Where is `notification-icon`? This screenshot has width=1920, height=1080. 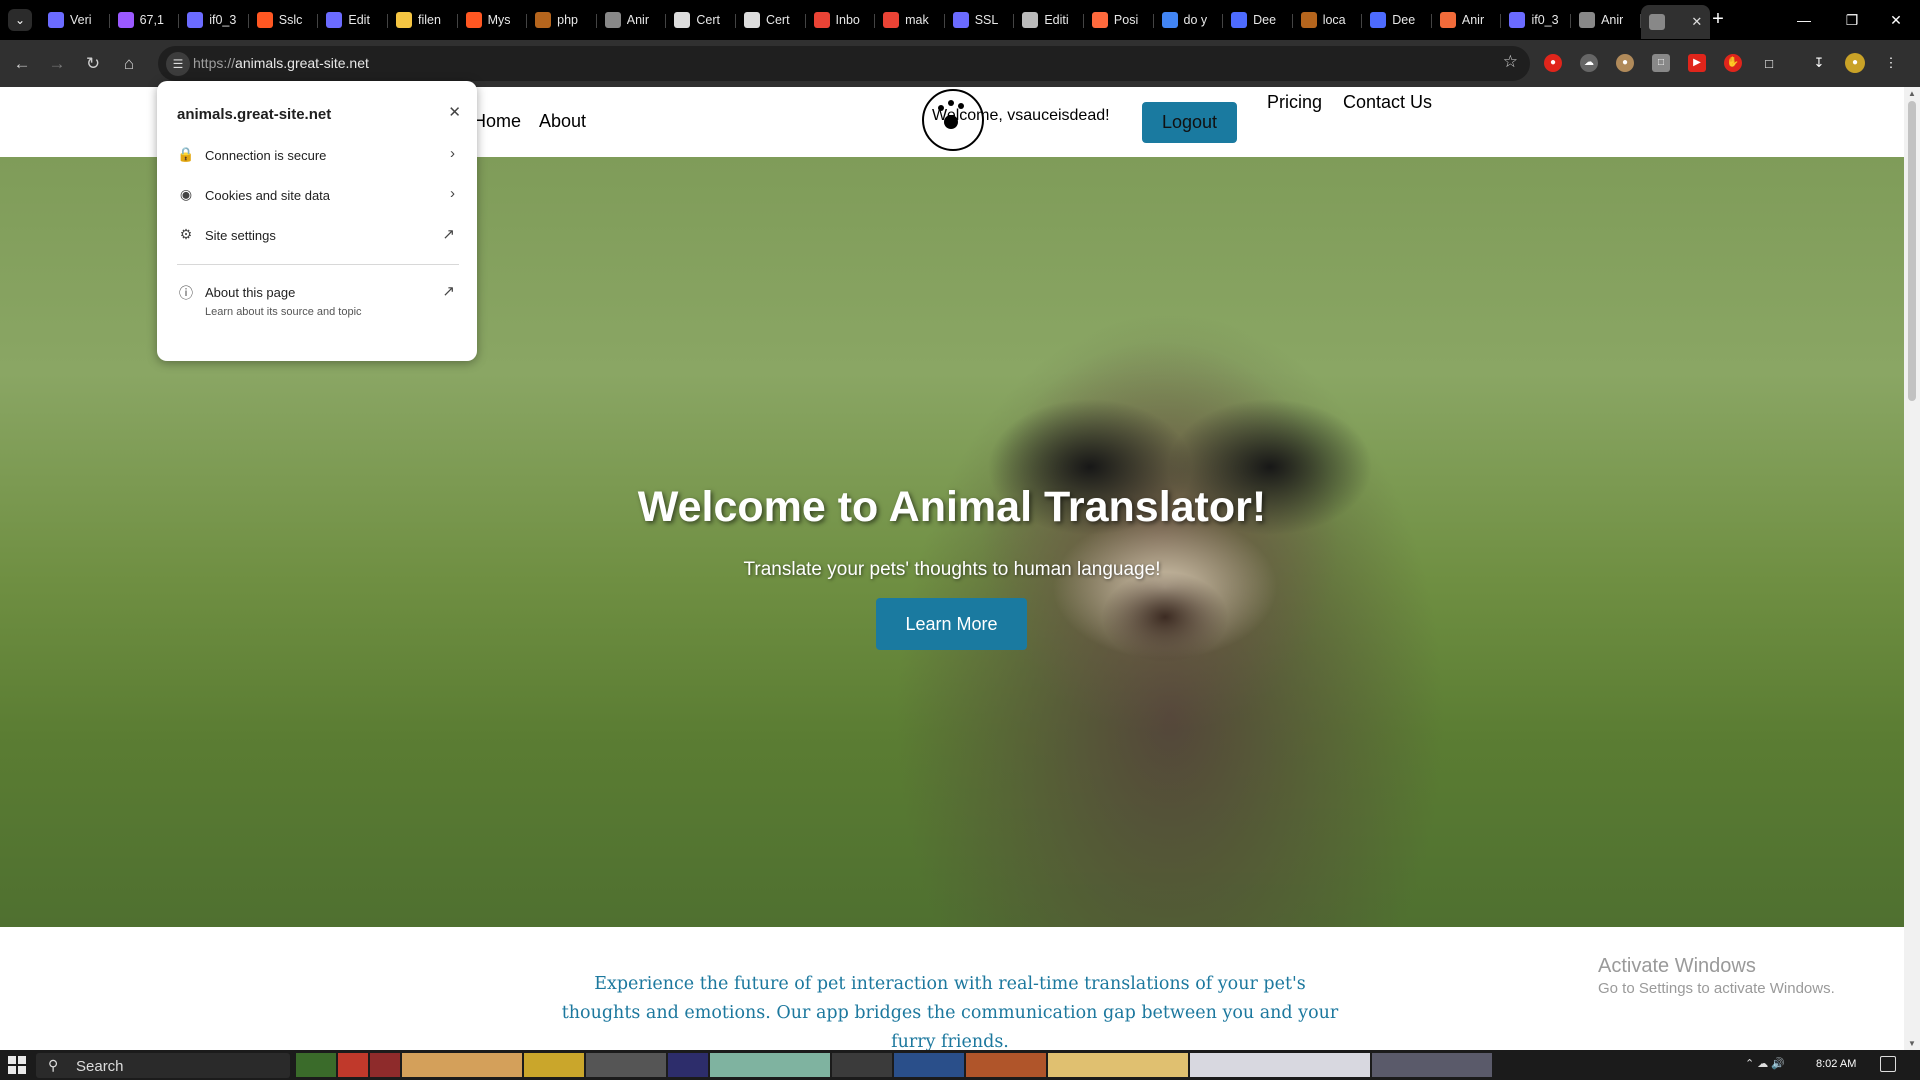
notification-icon is located at coordinates (1888, 1064).